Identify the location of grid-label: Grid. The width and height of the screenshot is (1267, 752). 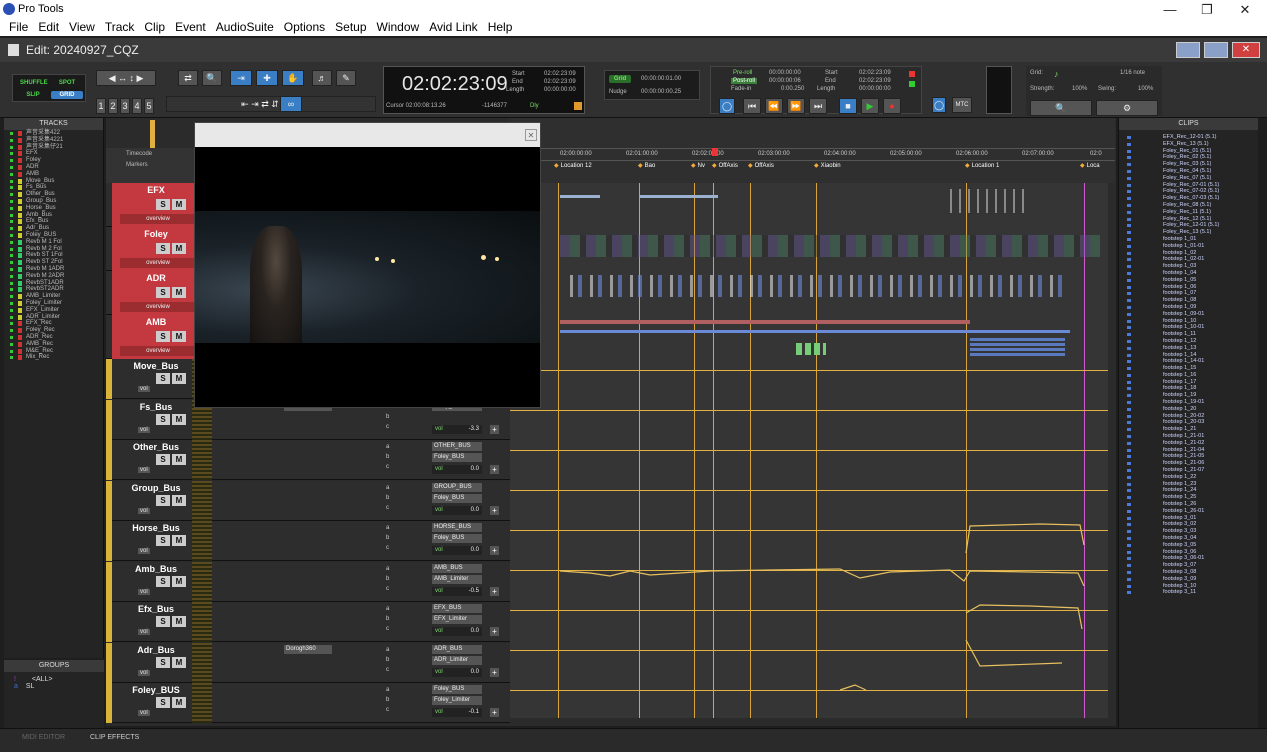
(620, 79).